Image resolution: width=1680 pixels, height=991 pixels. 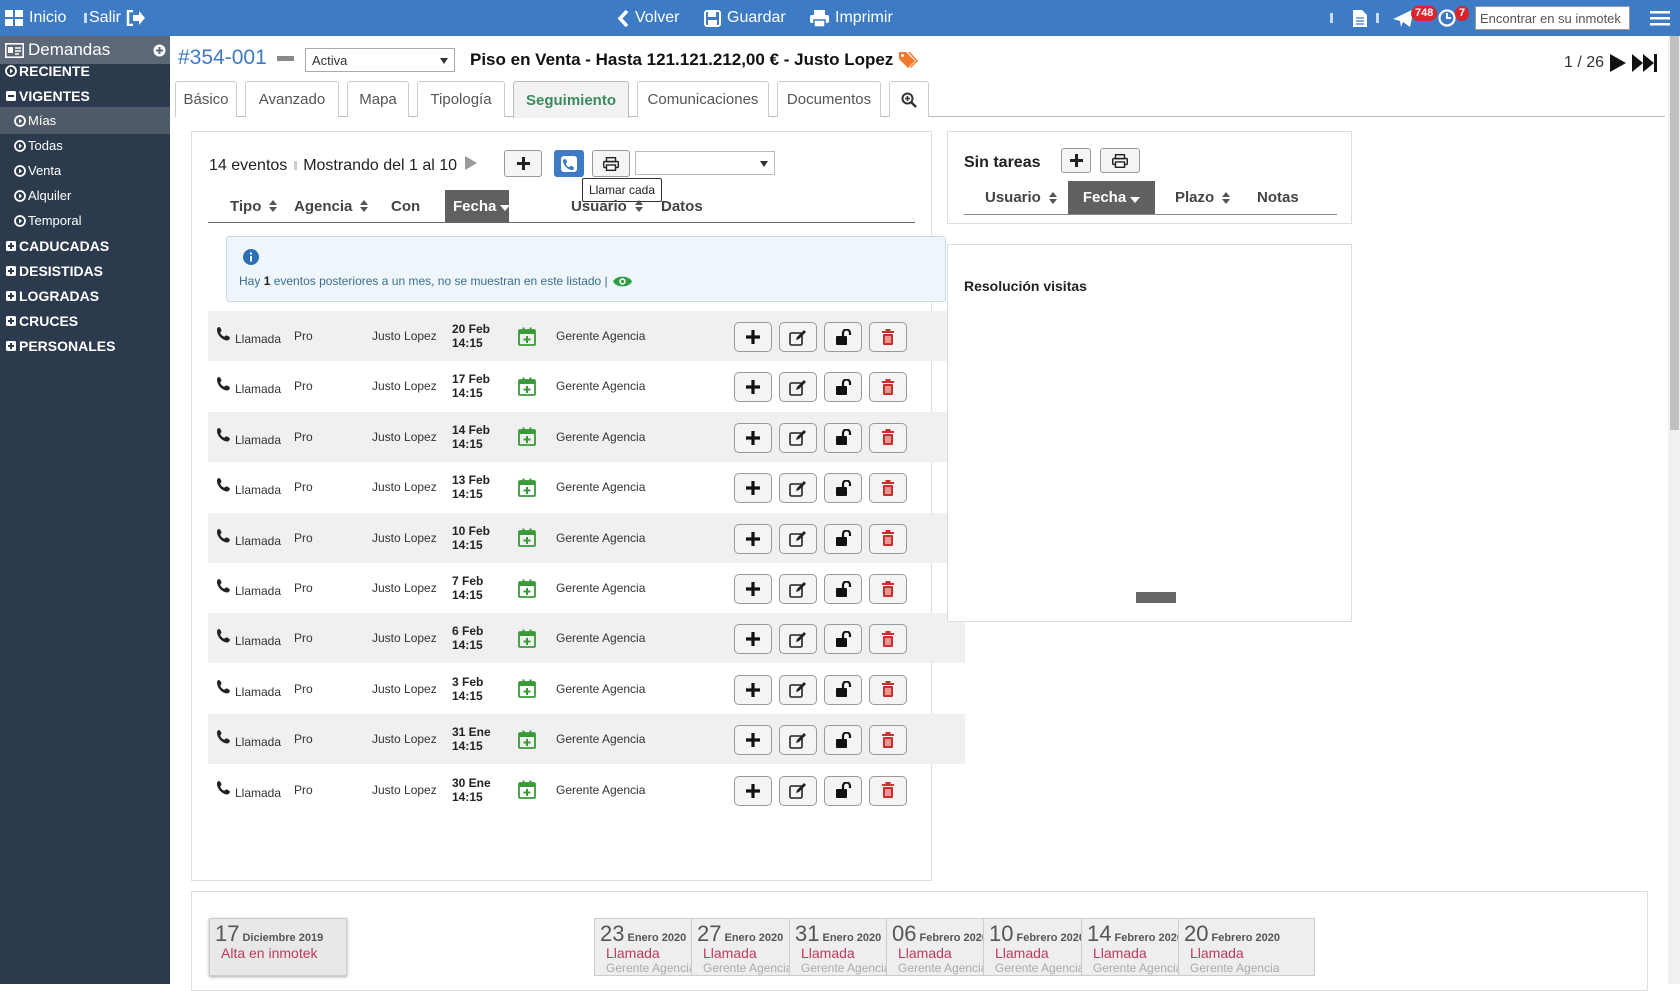 What do you see at coordinates (159, 50) in the screenshot?
I see `plus-circle-icon` at bounding box center [159, 50].